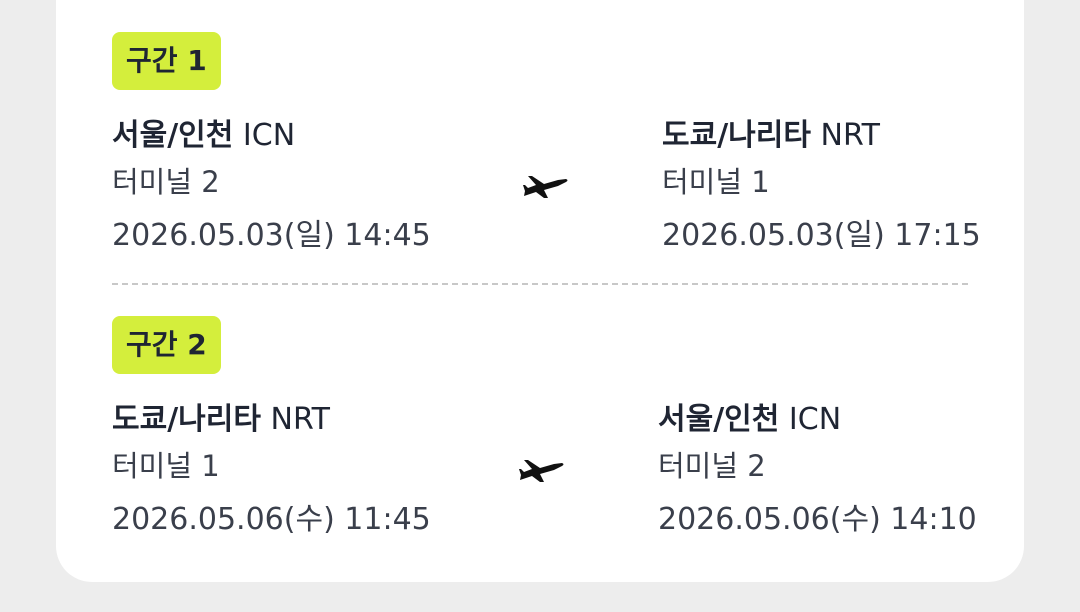 The image size is (1080, 612). What do you see at coordinates (271, 470) in the screenshot?
I see `departure-info: 도쿄/나리타 NRT 터미널 1 2026.05.06(수) 11:45` at bounding box center [271, 470].